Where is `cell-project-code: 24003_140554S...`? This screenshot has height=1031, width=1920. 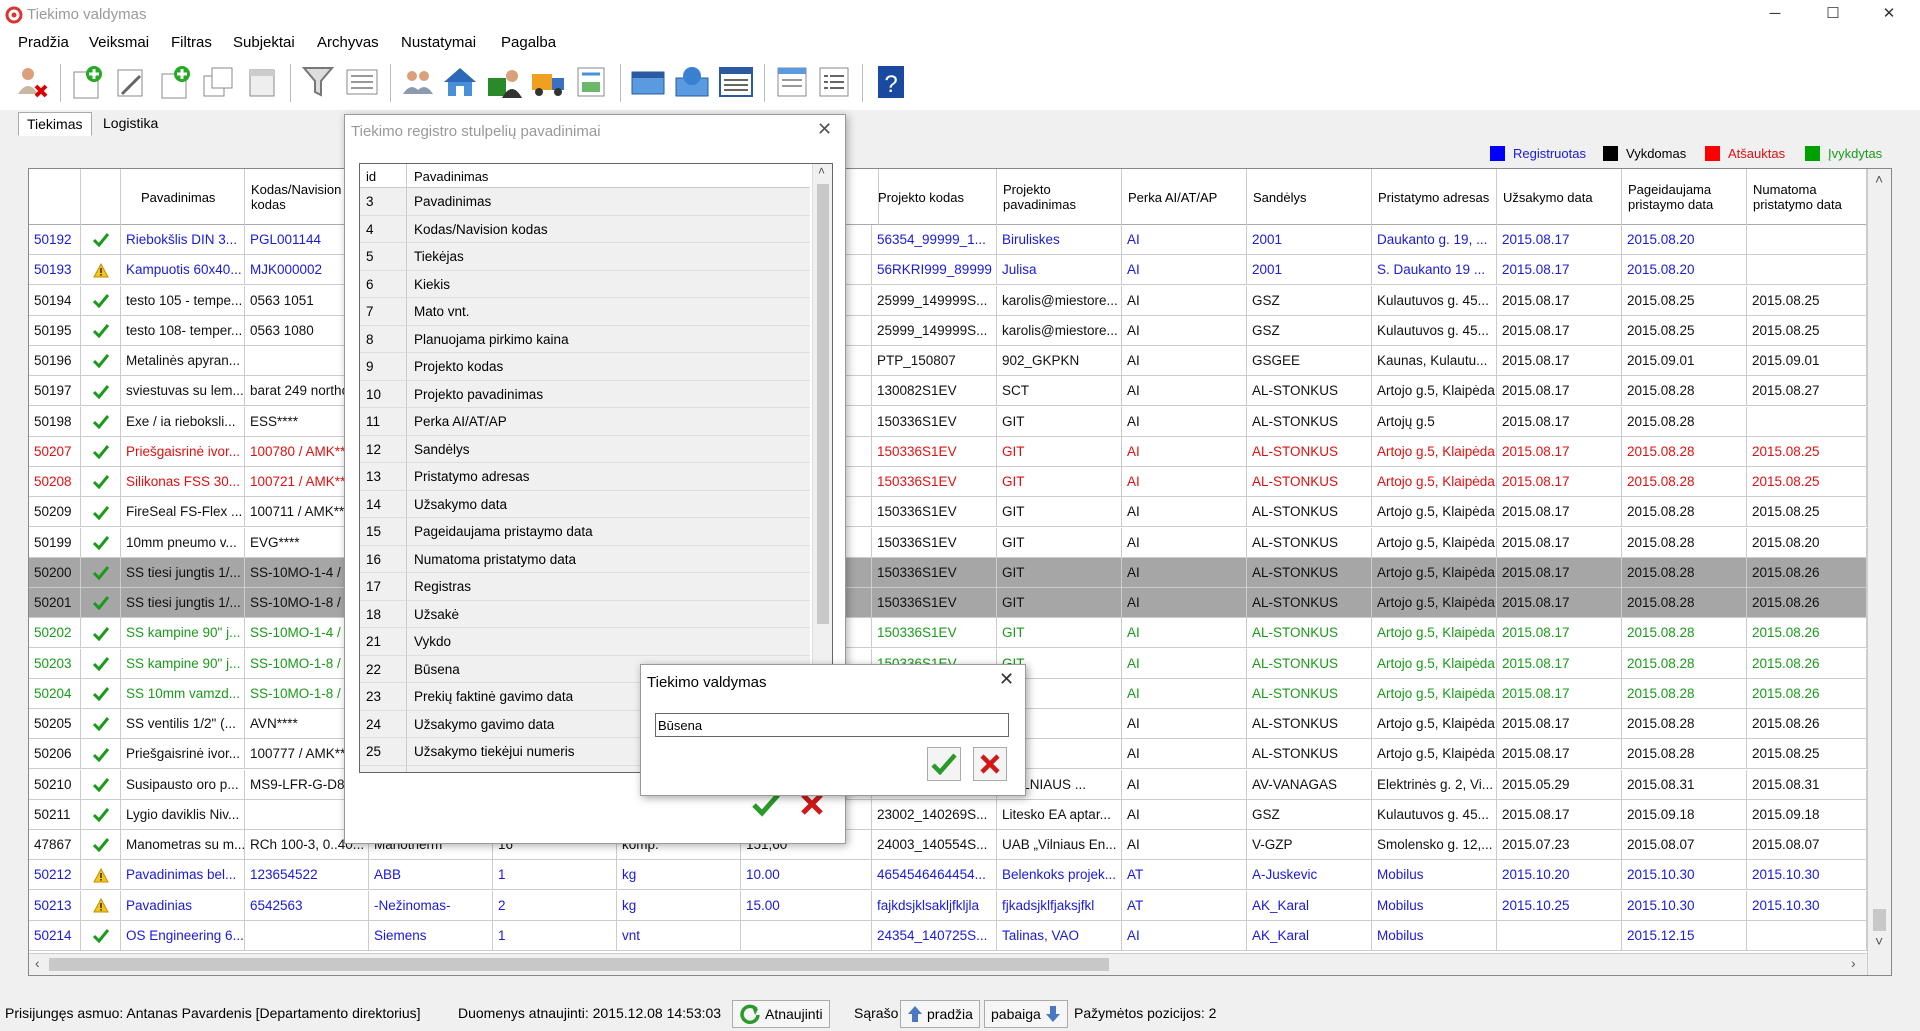 cell-project-code: 24003_140554S... is located at coordinates (934, 845).